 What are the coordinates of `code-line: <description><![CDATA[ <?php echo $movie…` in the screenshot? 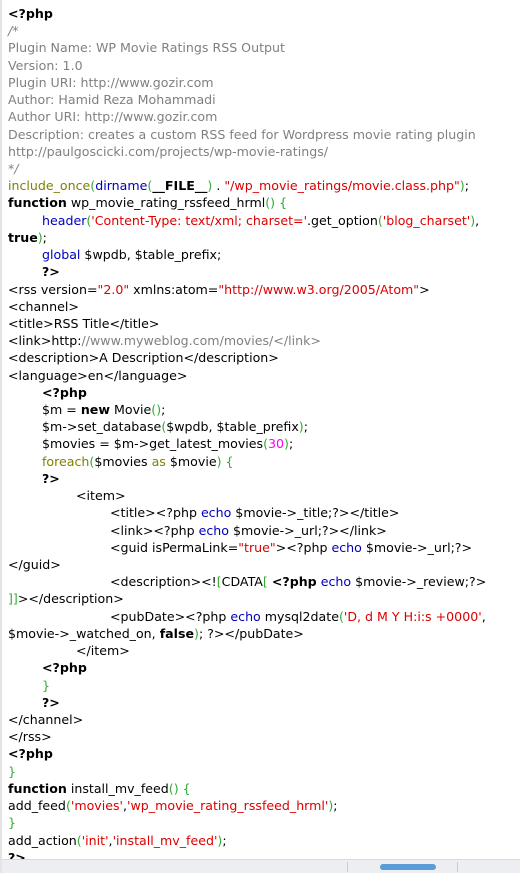 It's located at (262, 590).